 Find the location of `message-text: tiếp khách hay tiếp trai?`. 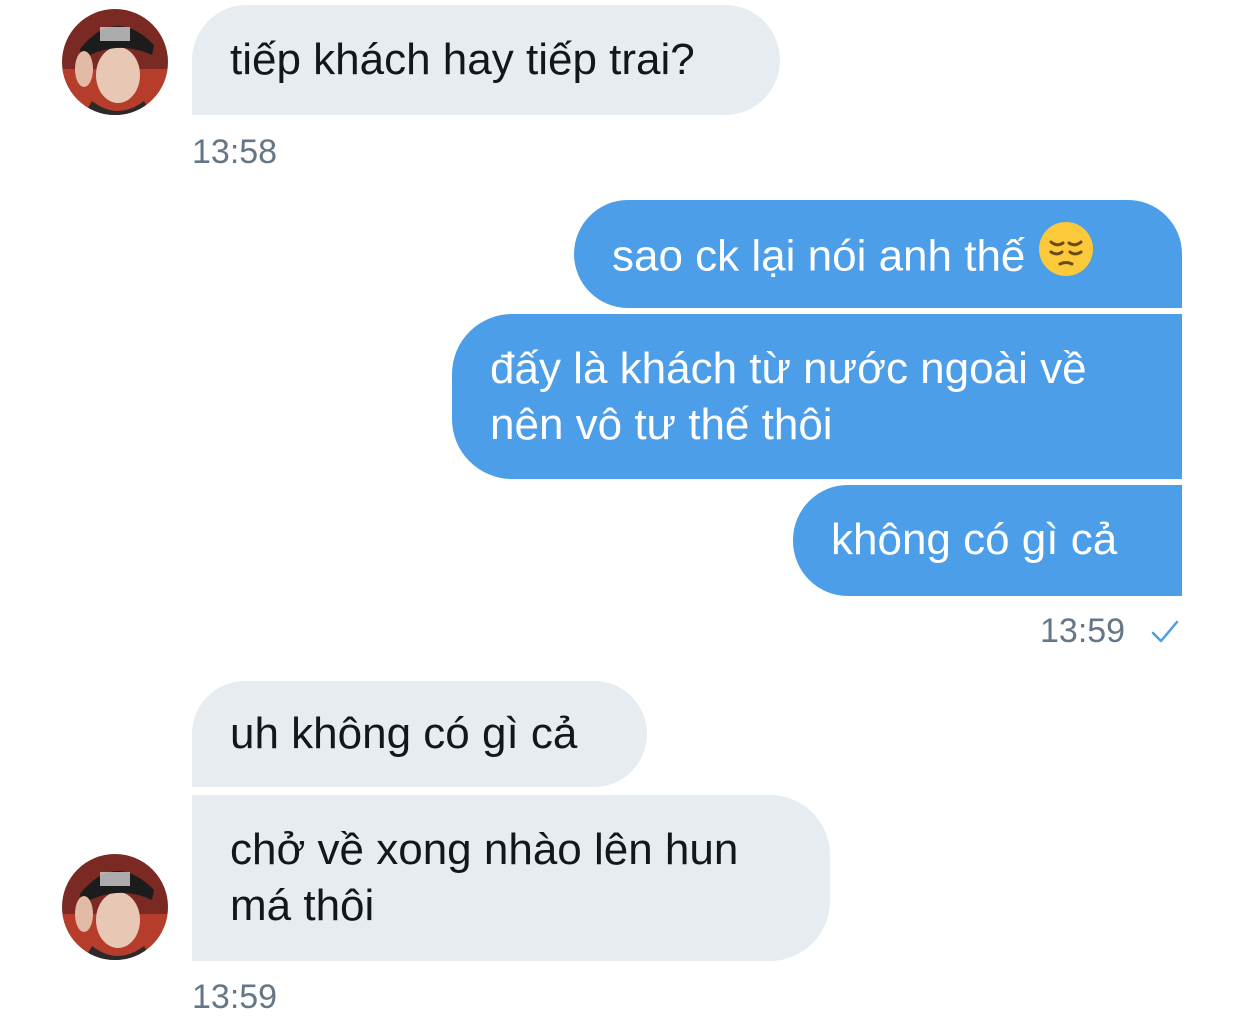

message-text: tiếp khách hay tiếp trai? is located at coordinates (462, 59).